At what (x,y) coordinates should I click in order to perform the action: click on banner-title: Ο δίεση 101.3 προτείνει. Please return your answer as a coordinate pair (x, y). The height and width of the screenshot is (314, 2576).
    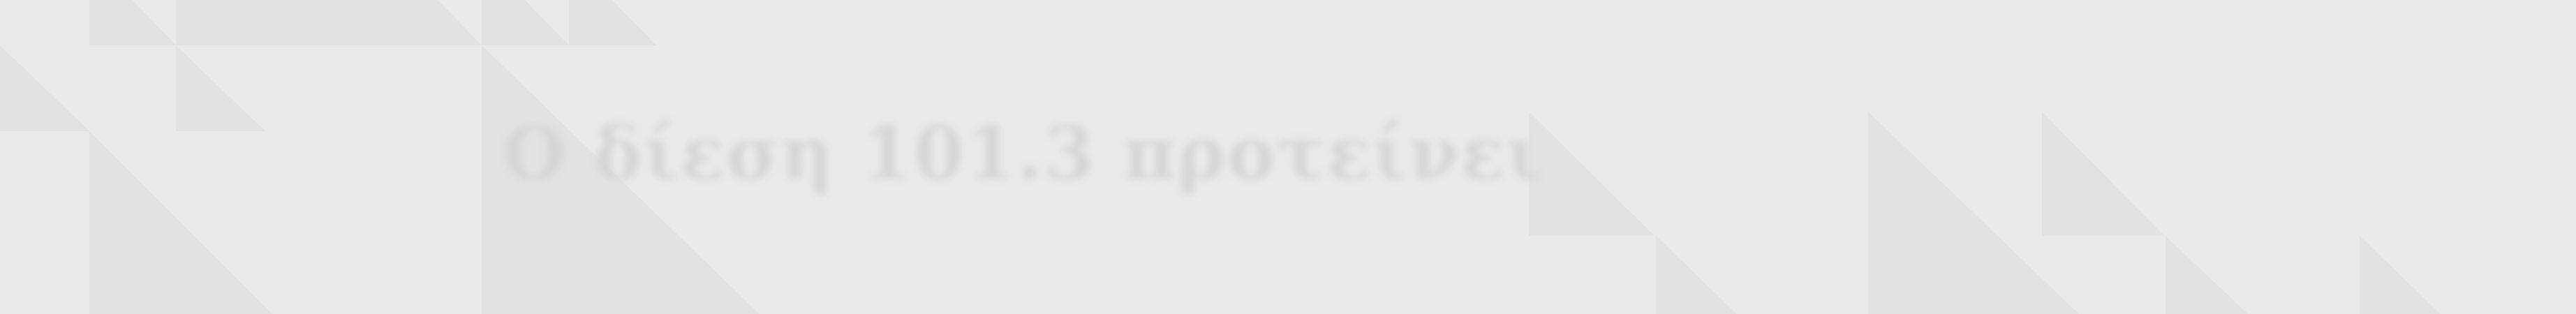
    Looking at the image, I should click on (1023, 153).